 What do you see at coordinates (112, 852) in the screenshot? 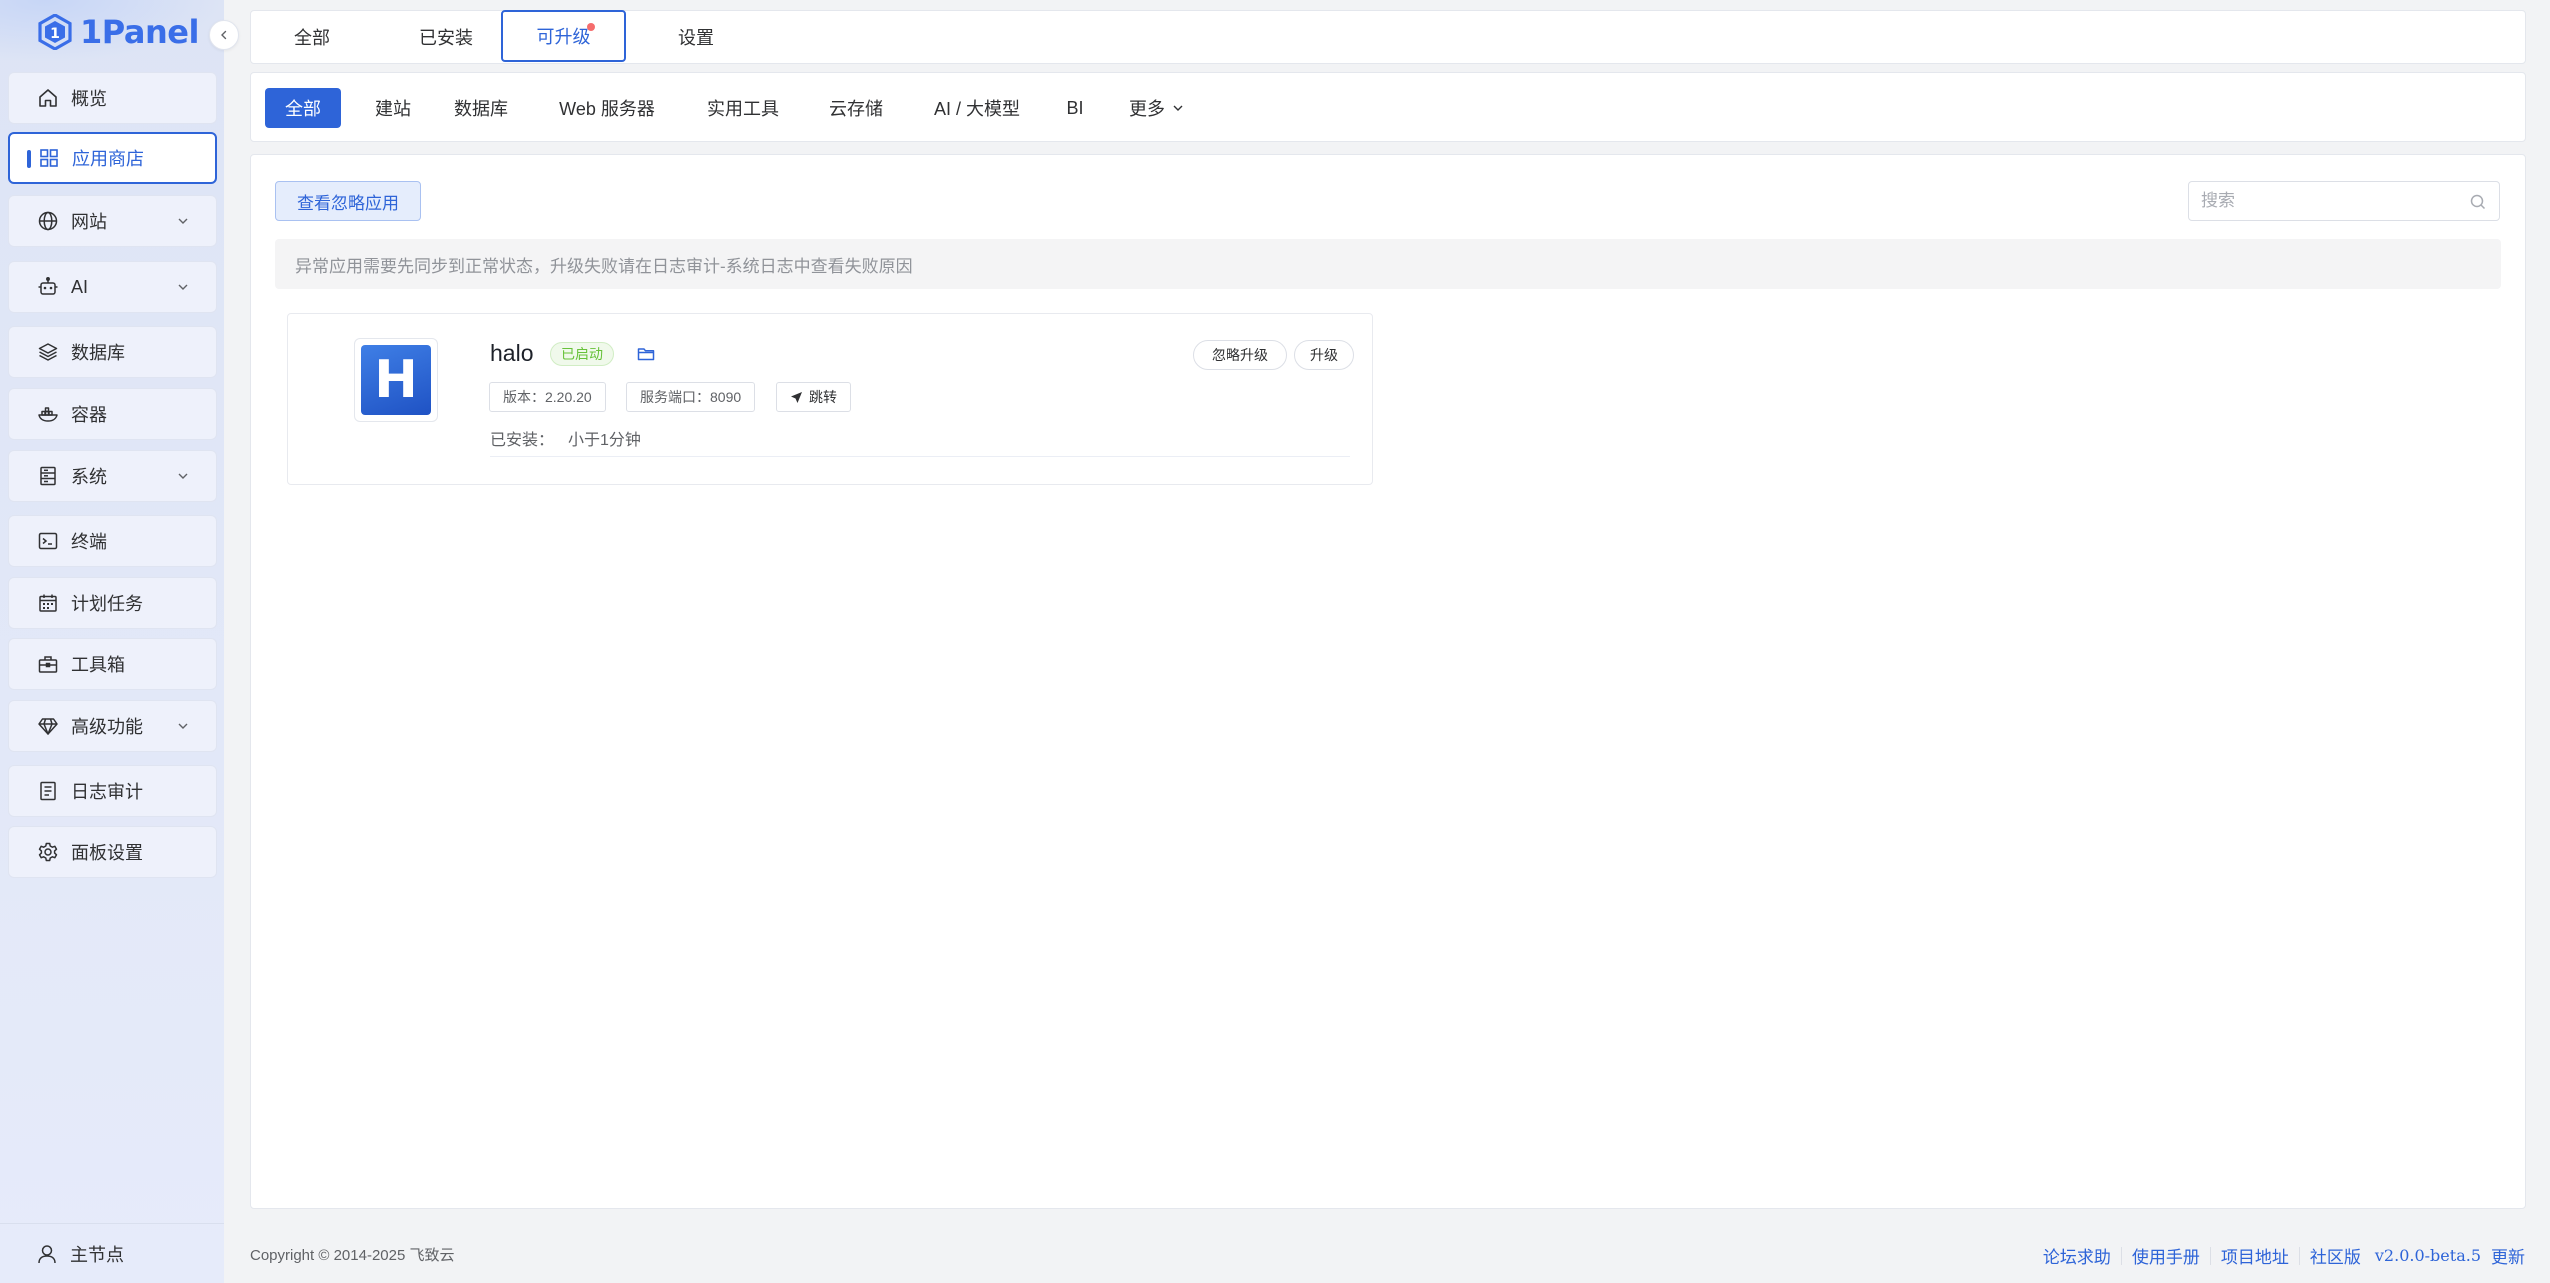
I see `sidebar-item-panel-settings: 面板设置` at bounding box center [112, 852].